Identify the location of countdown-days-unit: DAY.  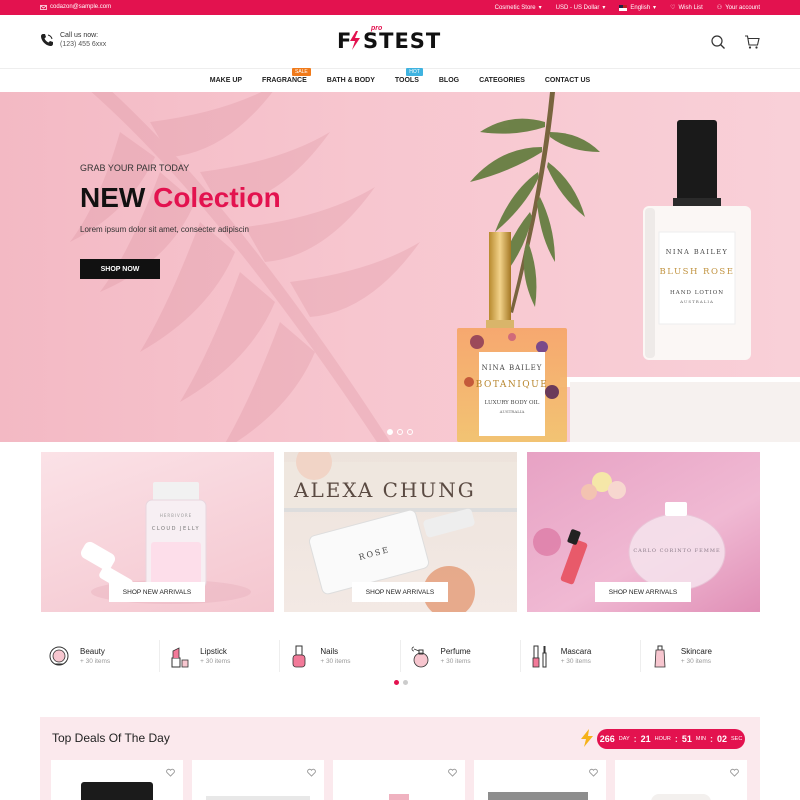
(624, 739).